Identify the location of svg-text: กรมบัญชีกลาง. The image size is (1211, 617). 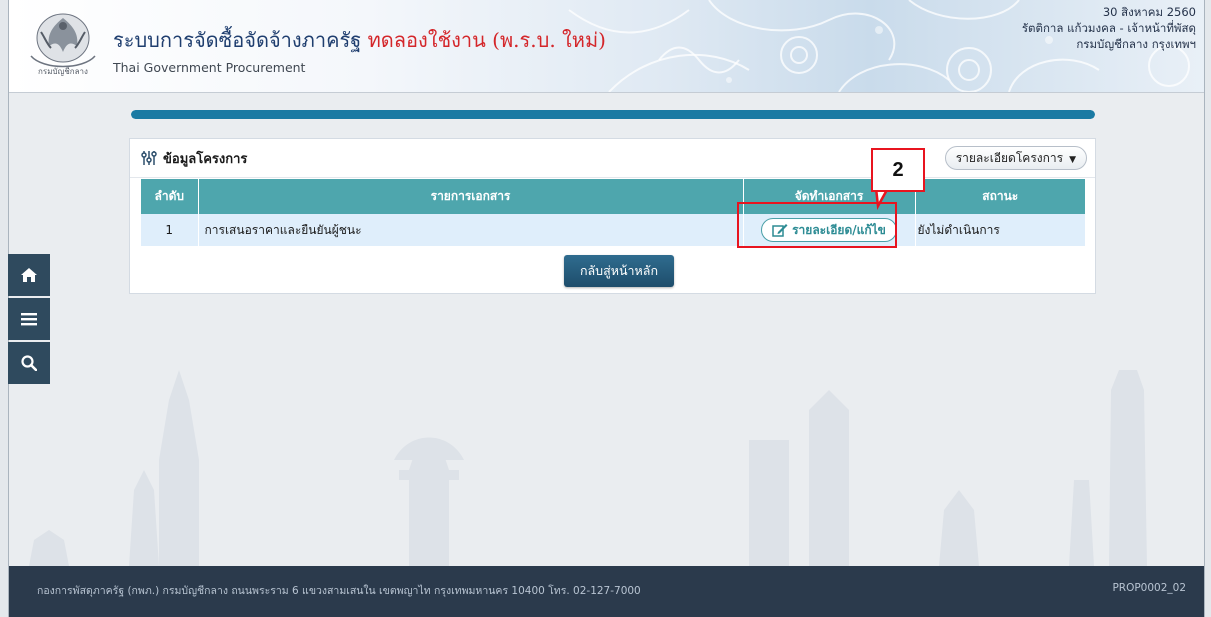
(63, 71).